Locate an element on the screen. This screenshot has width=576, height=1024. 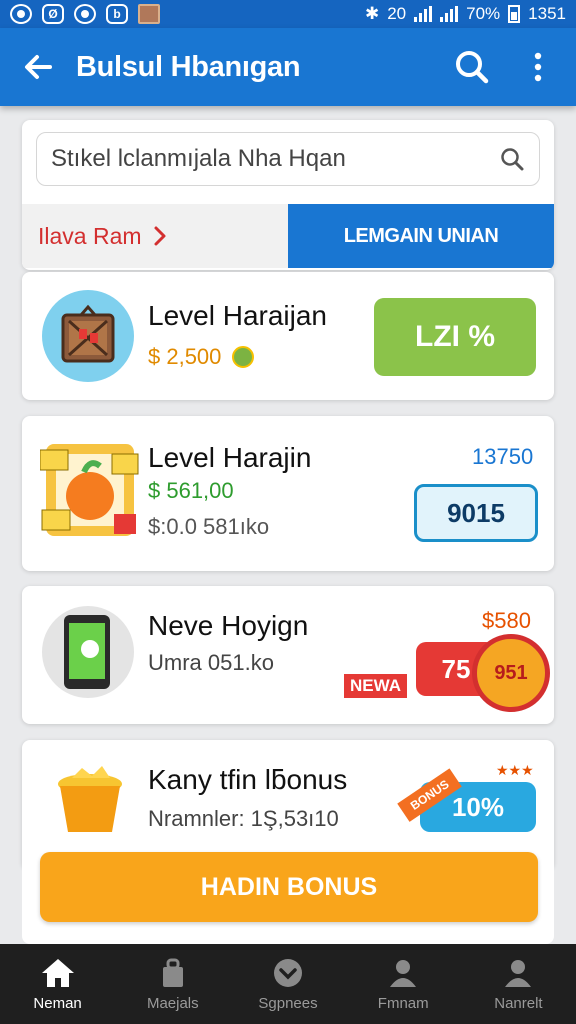
item-value: 13750 is located at coordinates (503, 456).